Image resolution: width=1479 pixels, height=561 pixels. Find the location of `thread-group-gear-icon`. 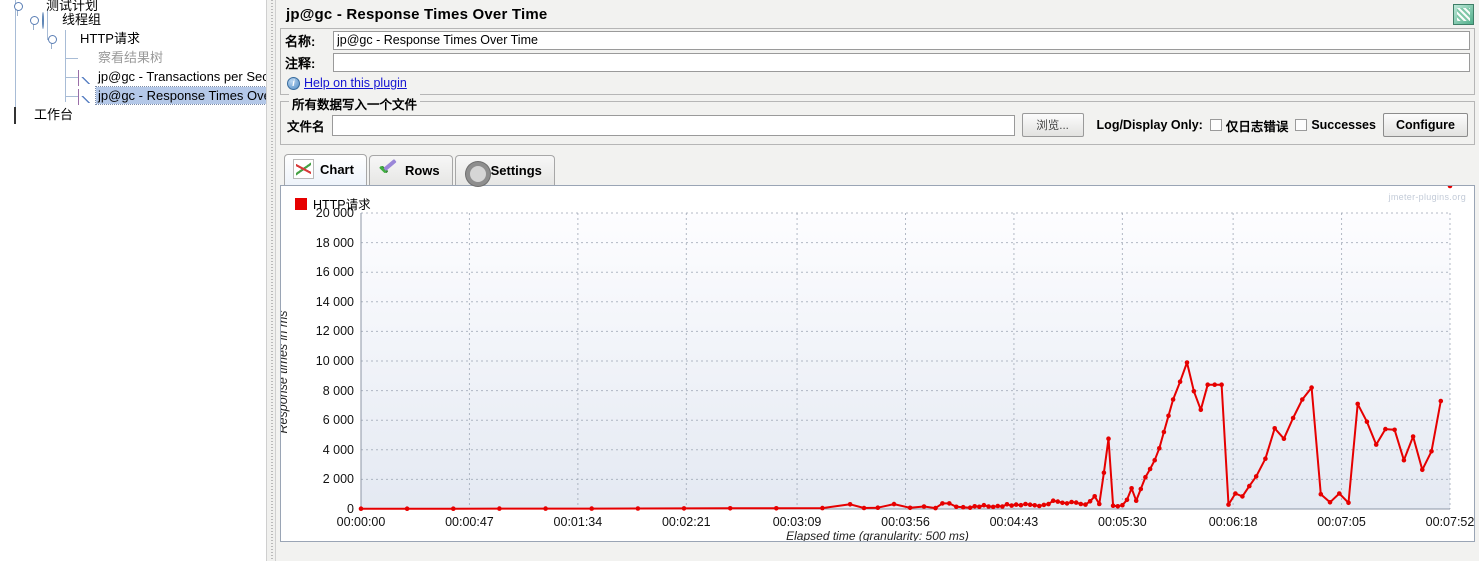

thread-group-gear-icon is located at coordinates (51, 20).